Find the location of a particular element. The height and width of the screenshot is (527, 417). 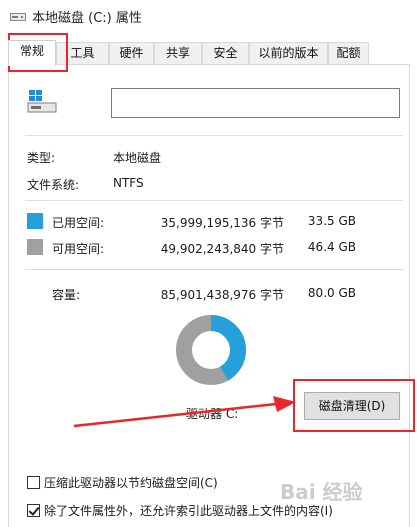

tab-tools: 工具 is located at coordinates (82, 53).